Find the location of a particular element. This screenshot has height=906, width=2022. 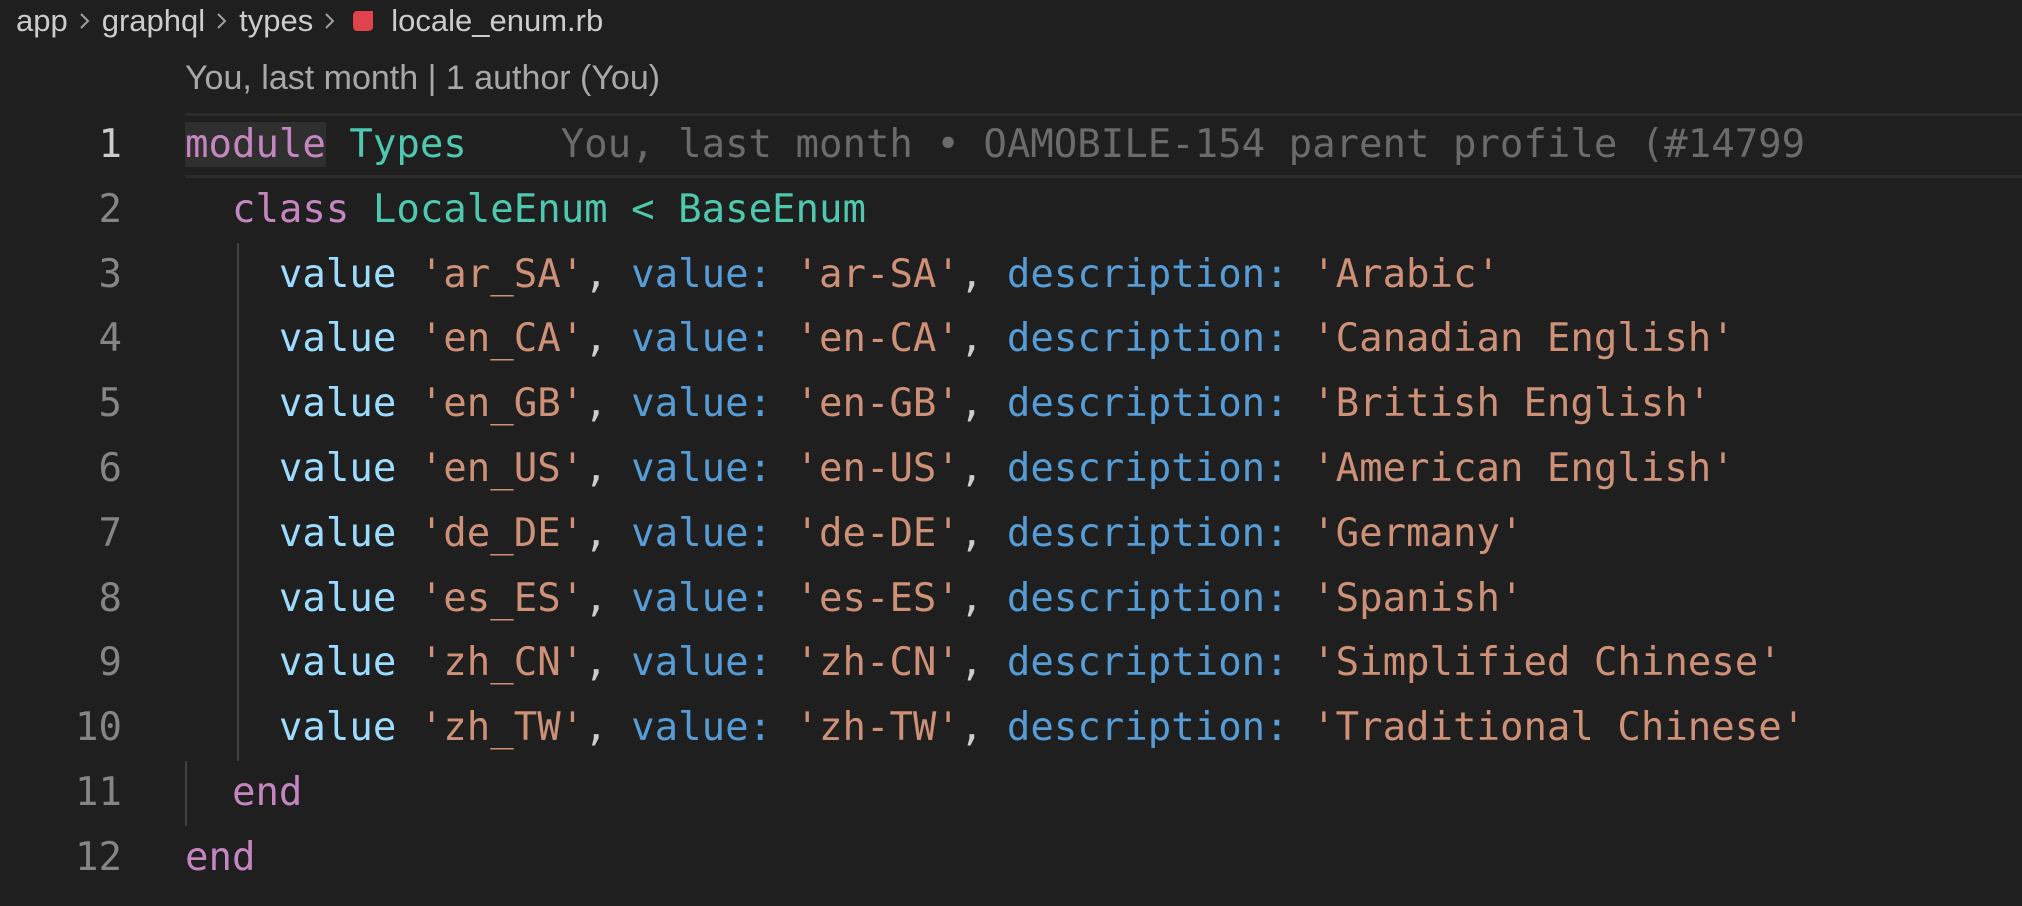

enum-description: 'Traditional Chinese' is located at coordinates (1559, 728).